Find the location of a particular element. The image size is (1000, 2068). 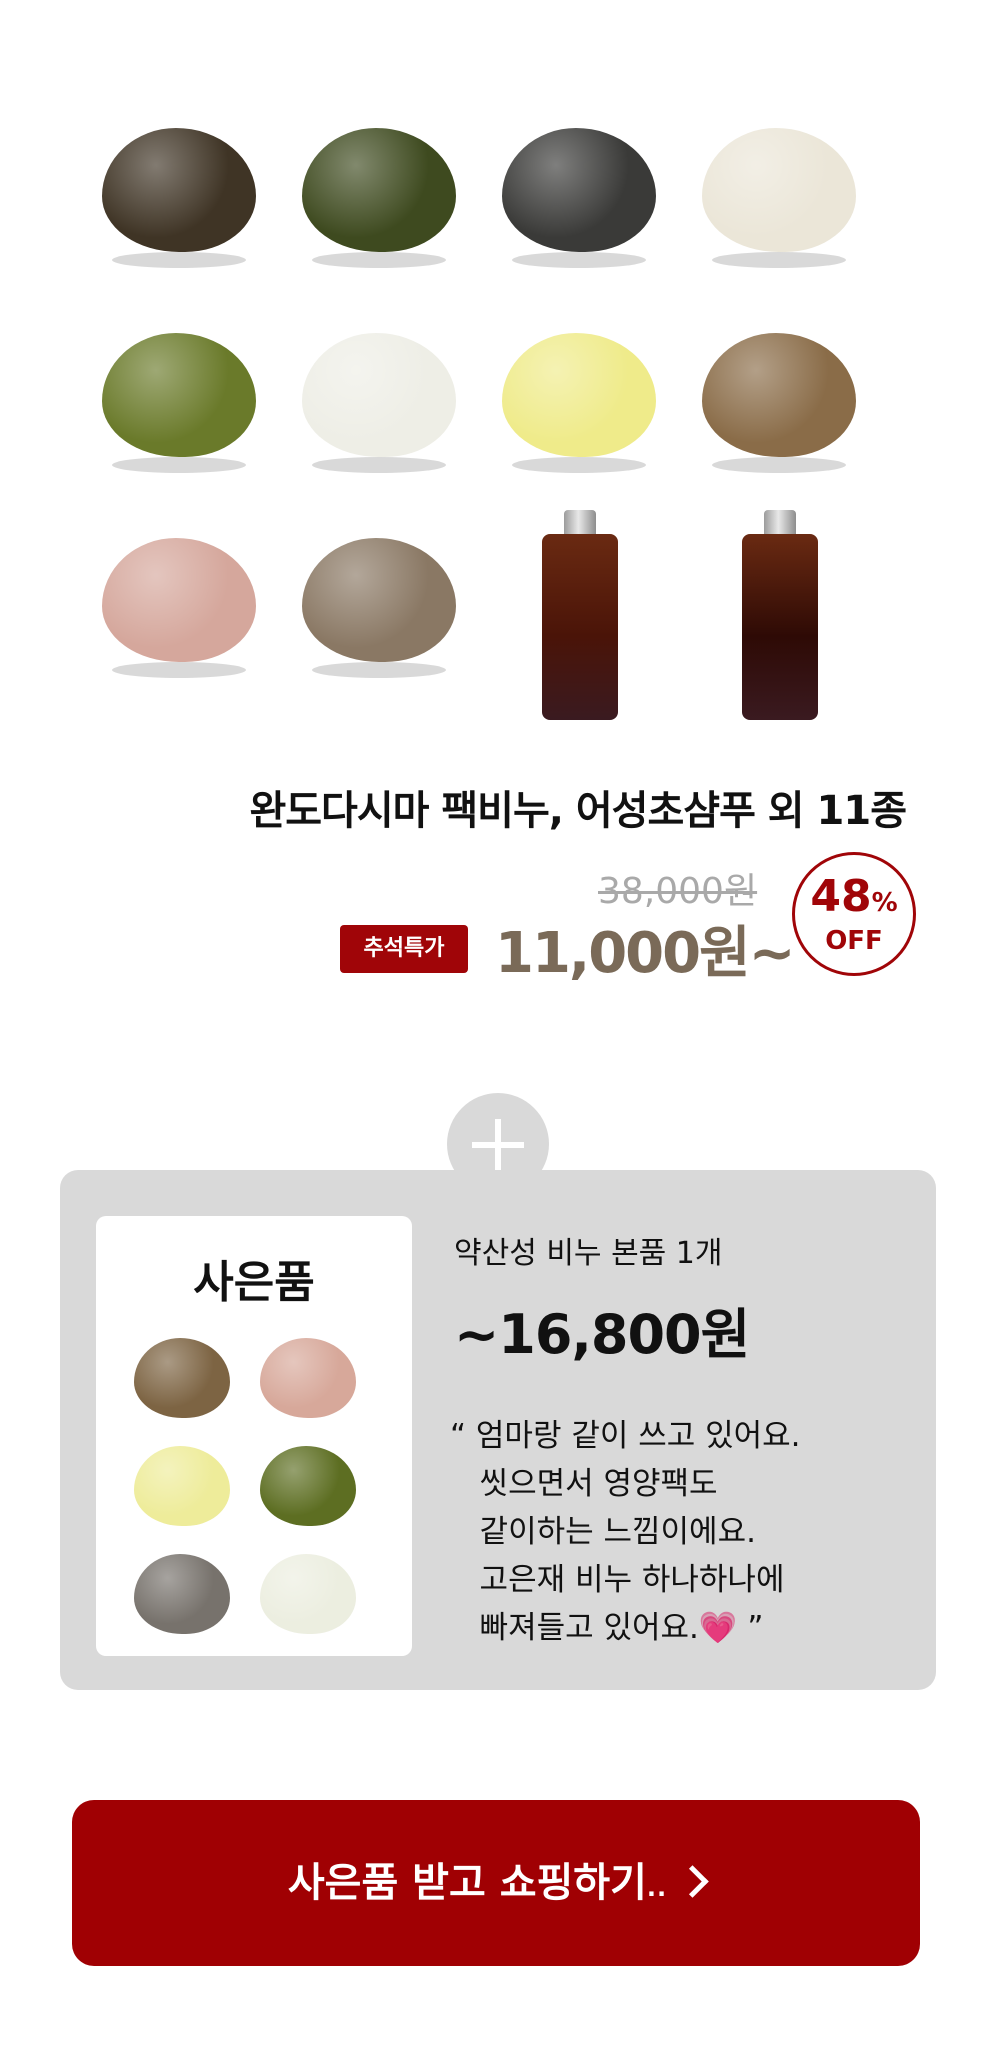

original-price: 38,000원 is located at coordinates (678, 891).